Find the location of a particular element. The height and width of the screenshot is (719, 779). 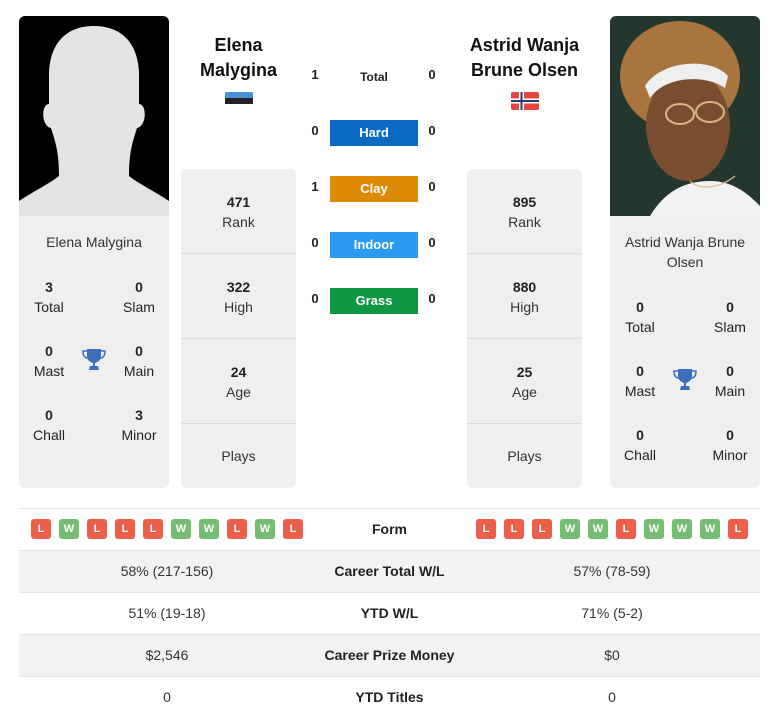

ytd-wl-label: YTD W/L is located at coordinates (389, 613).